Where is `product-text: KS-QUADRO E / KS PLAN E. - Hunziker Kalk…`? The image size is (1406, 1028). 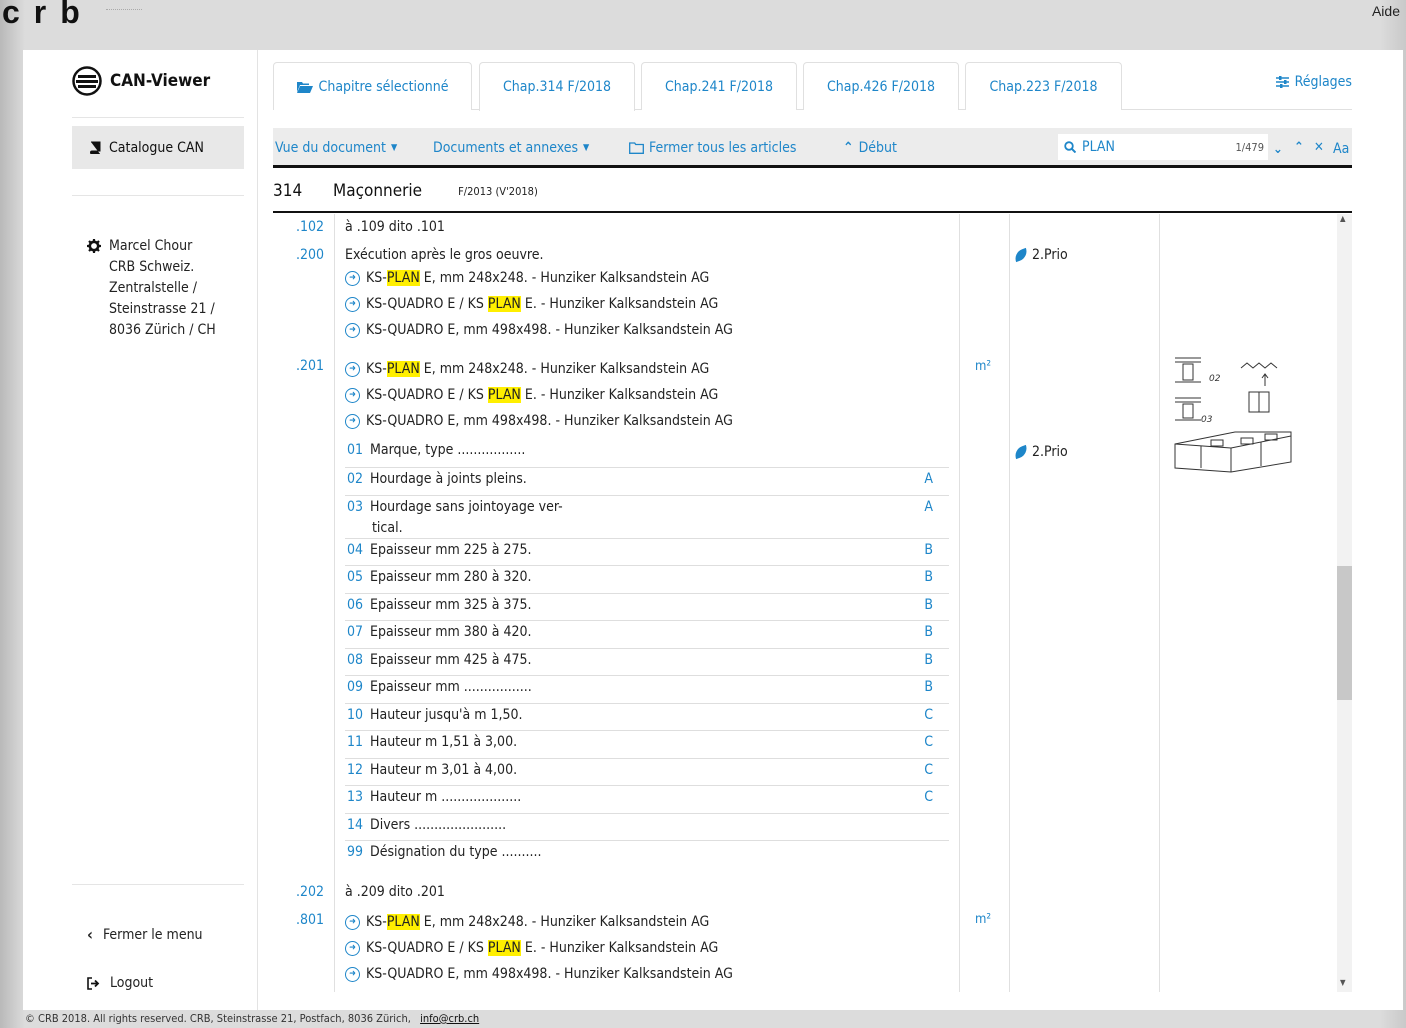
product-text: KS-QUADRO E / KS PLAN E. - Hunziker Kalk… is located at coordinates (542, 395).